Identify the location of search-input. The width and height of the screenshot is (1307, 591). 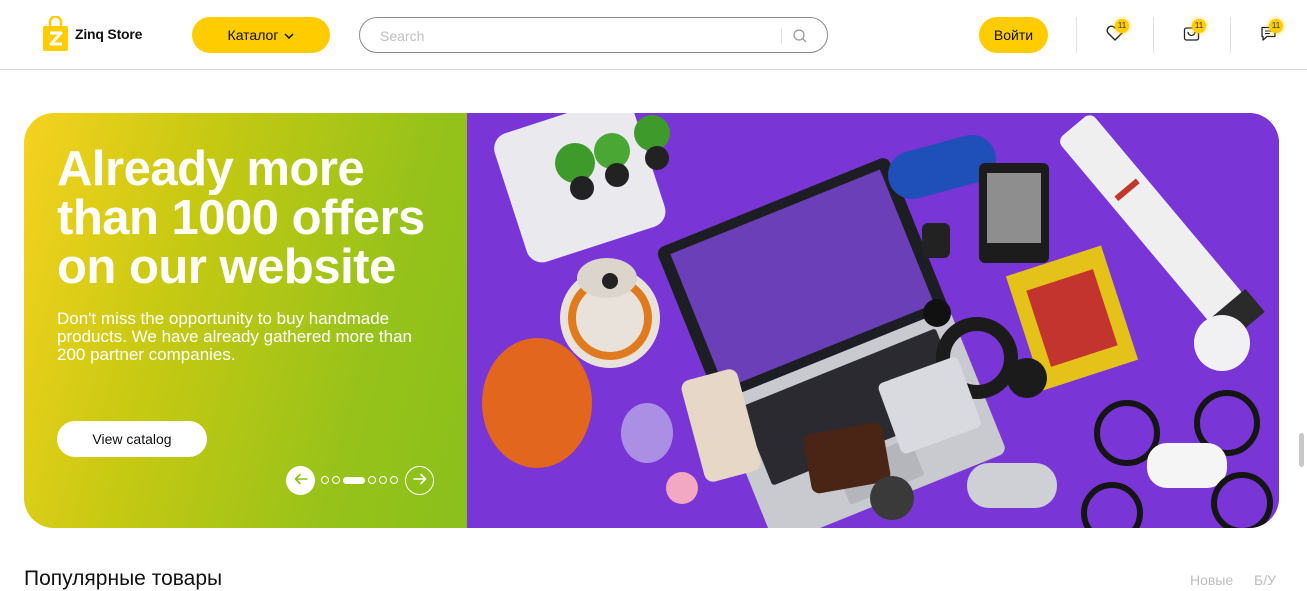
(575, 36).